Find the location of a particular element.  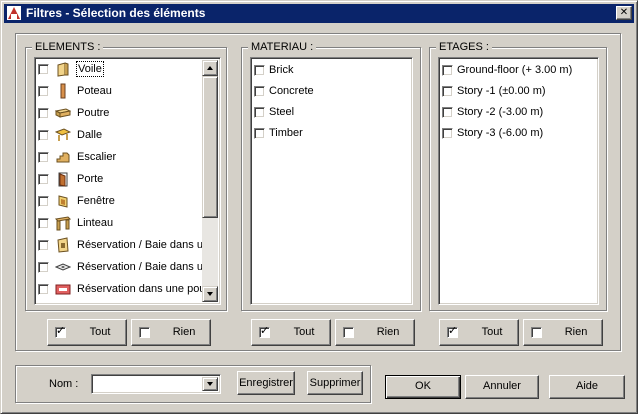

name-combobox is located at coordinates (156, 384).